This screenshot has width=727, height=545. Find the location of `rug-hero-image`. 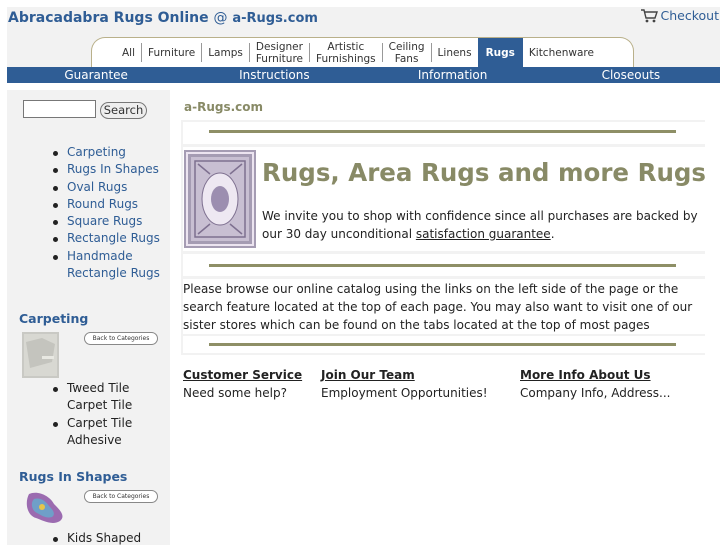

rug-hero-image is located at coordinates (220, 199).